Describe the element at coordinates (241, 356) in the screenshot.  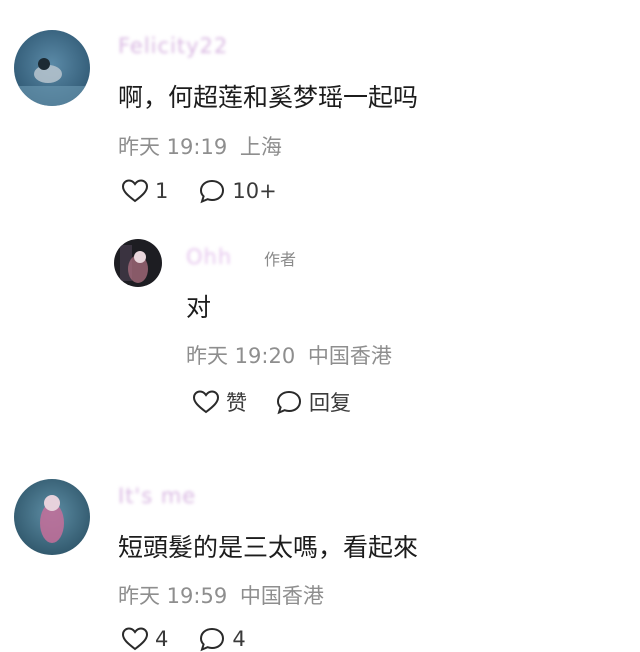
I see `reply-time: 昨天 19:20` at that location.